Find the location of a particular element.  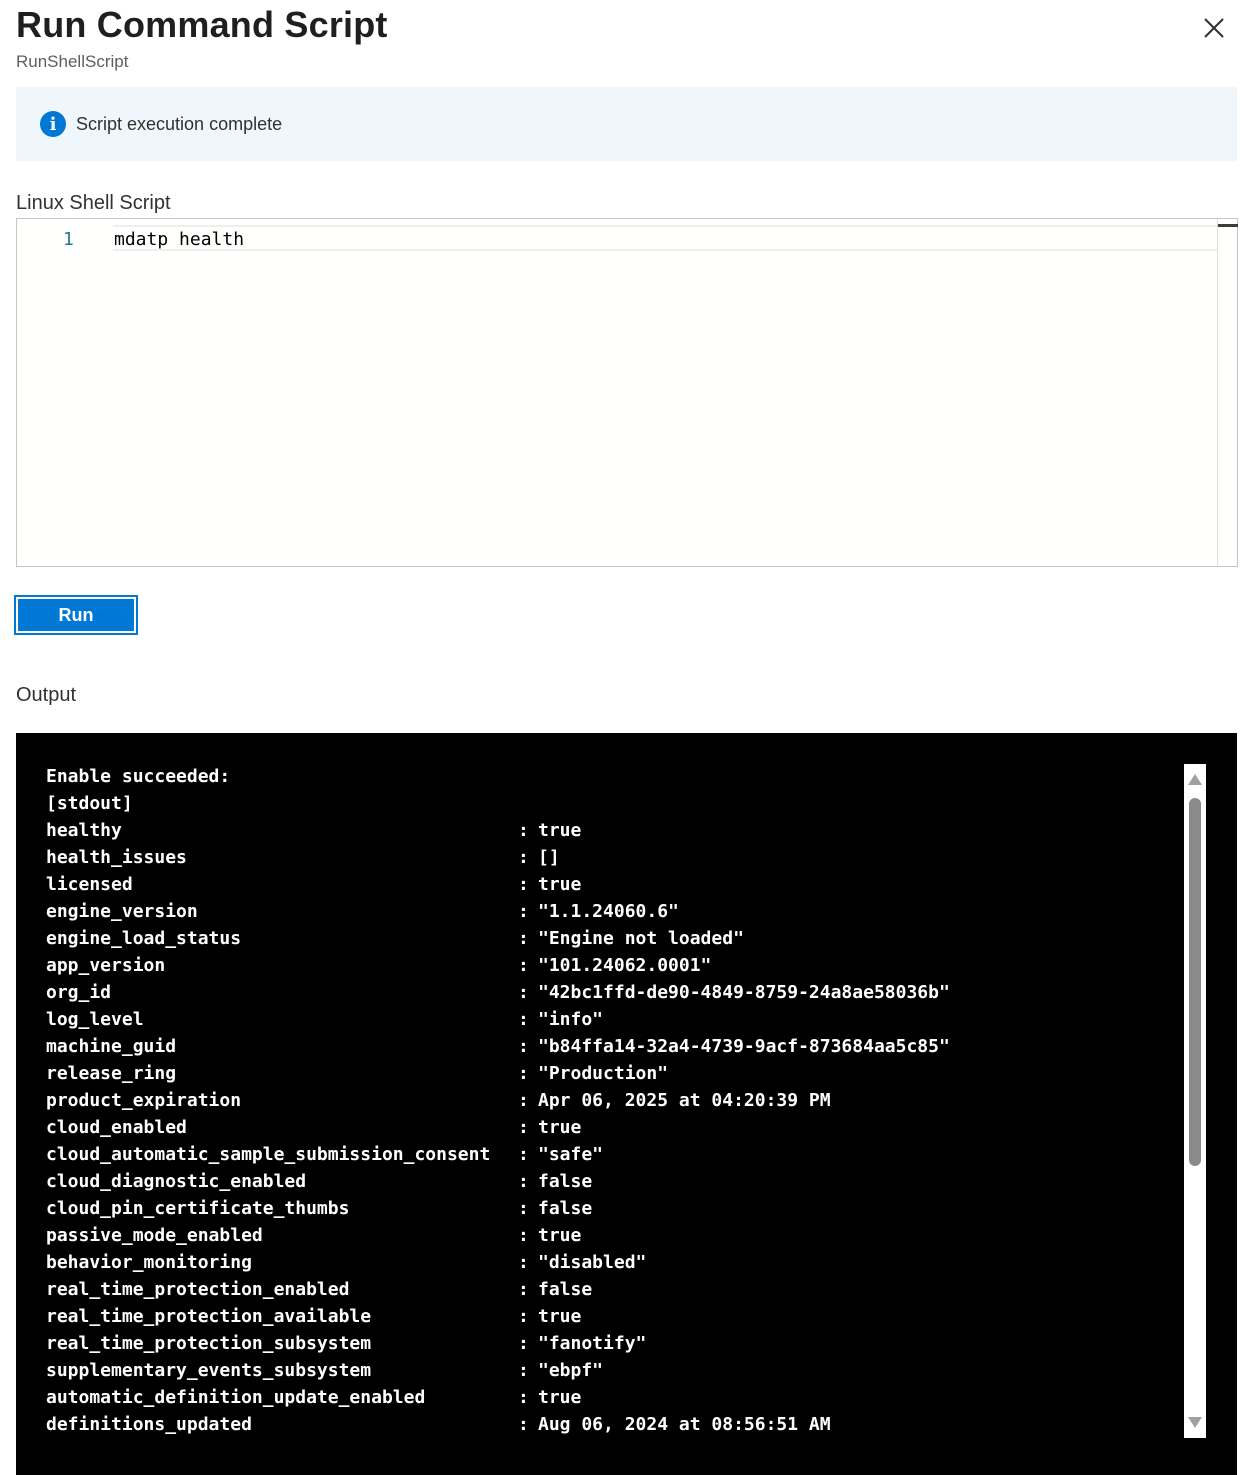

output-key: real_time_protection_available is located at coordinates (209, 1316).